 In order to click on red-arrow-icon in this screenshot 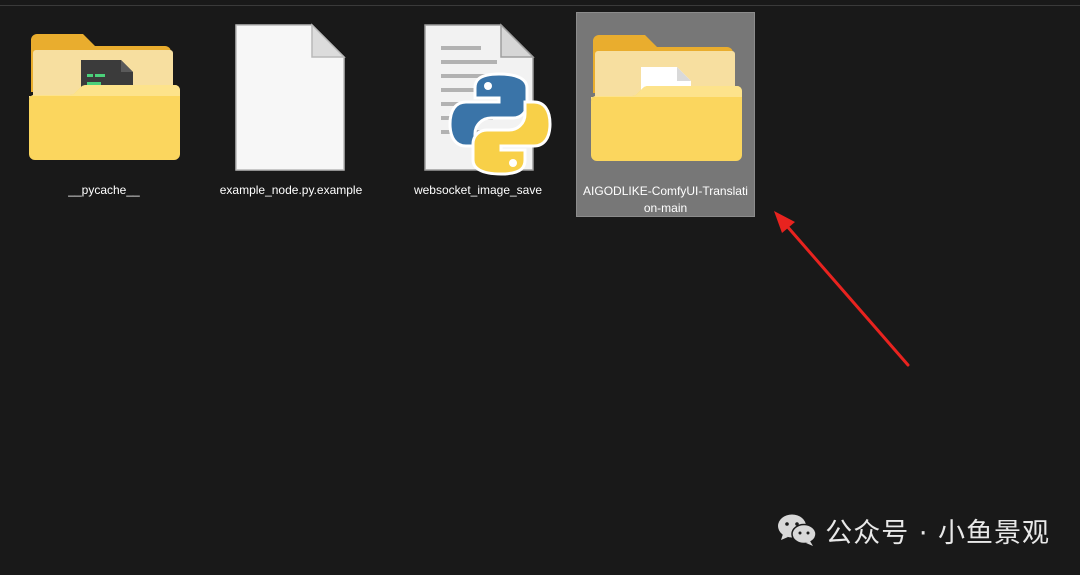, I will do `click(842, 289)`.